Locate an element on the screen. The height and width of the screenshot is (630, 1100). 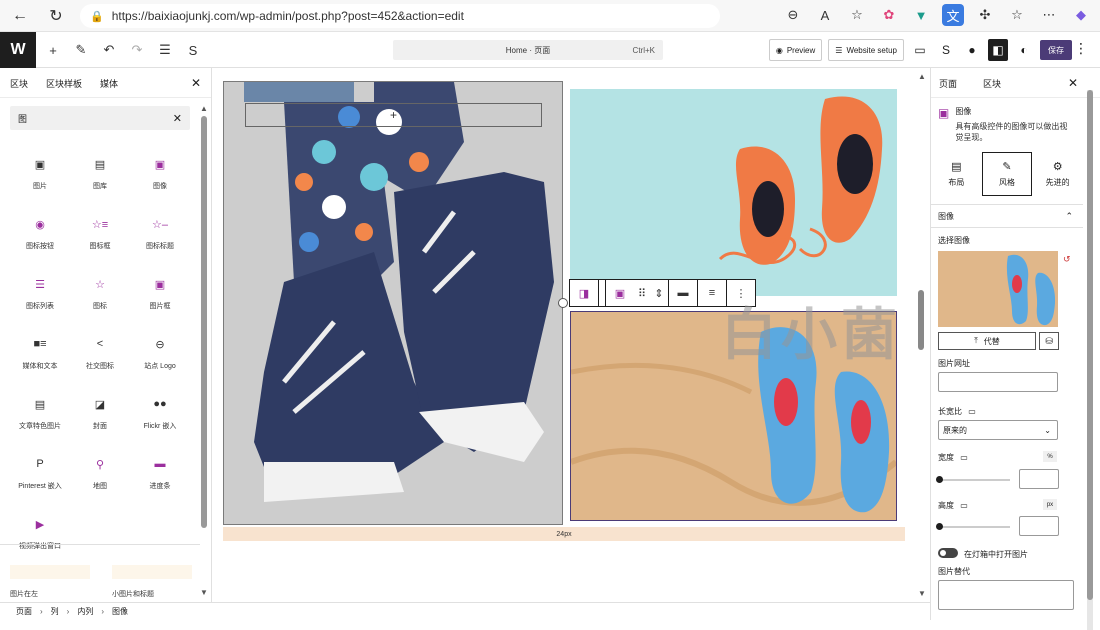
block-item-icon-button: ◉ 图标按钮 is located at coordinates (40, 233).